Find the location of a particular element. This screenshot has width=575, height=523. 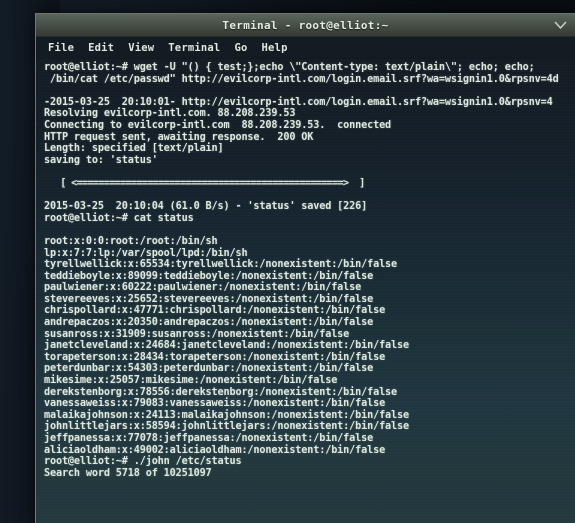

menu-item-go: Go is located at coordinates (240, 48).